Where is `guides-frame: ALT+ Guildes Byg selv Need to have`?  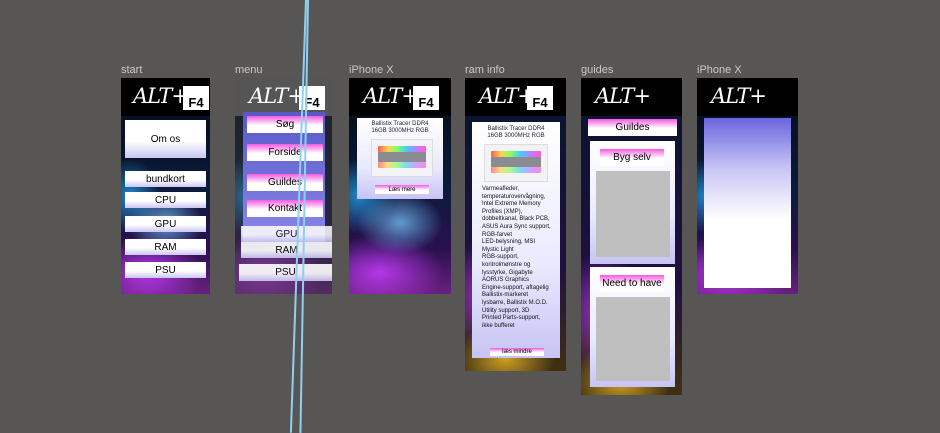
guides-frame: ALT+ Guildes Byg selv Need to have is located at coordinates (631, 236).